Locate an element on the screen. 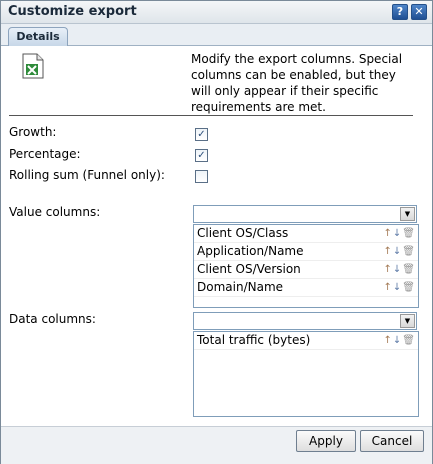 This screenshot has height=464, width=433. list-item-label: Application/Name is located at coordinates (250, 251).